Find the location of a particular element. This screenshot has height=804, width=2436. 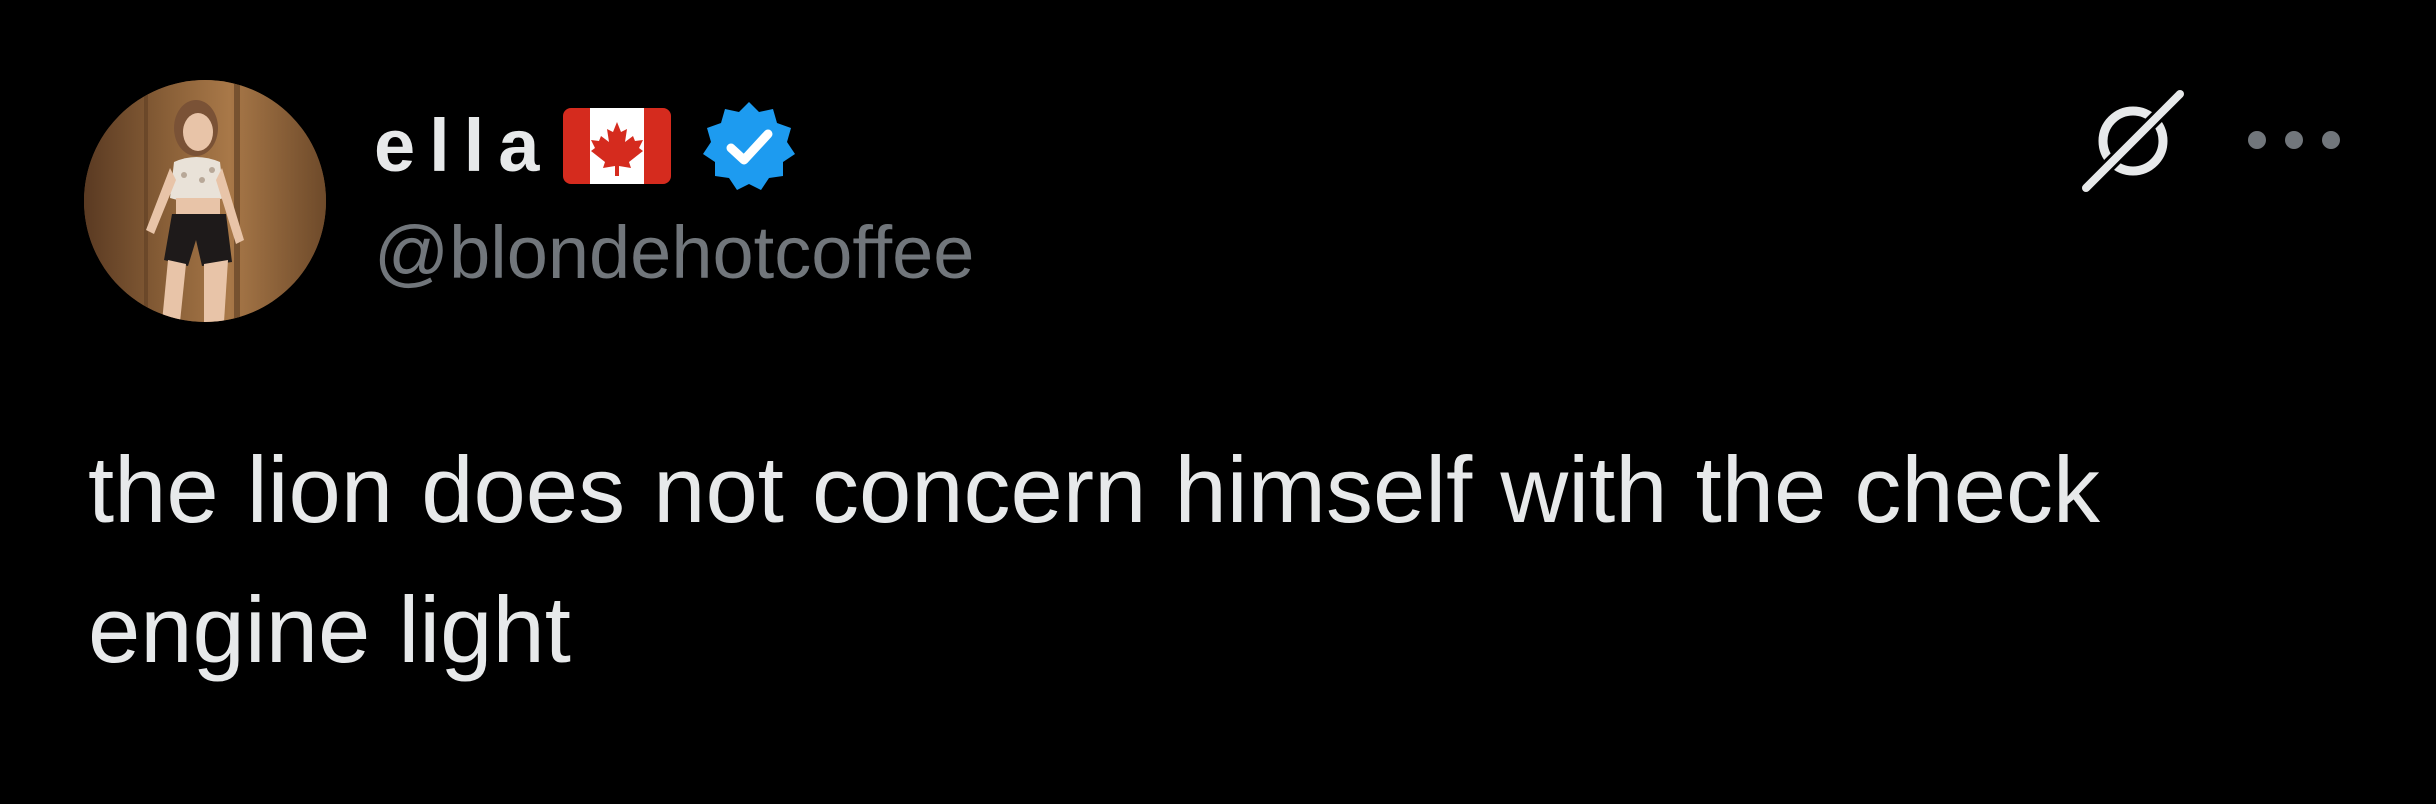

more-options-icon is located at coordinates (2294, 140).